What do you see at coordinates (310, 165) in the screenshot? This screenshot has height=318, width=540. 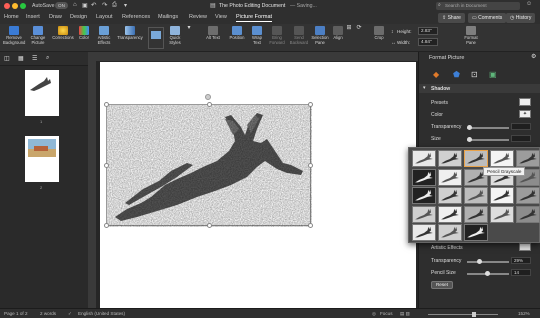 I see `resize-handle-right` at bounding box center [310, 165].